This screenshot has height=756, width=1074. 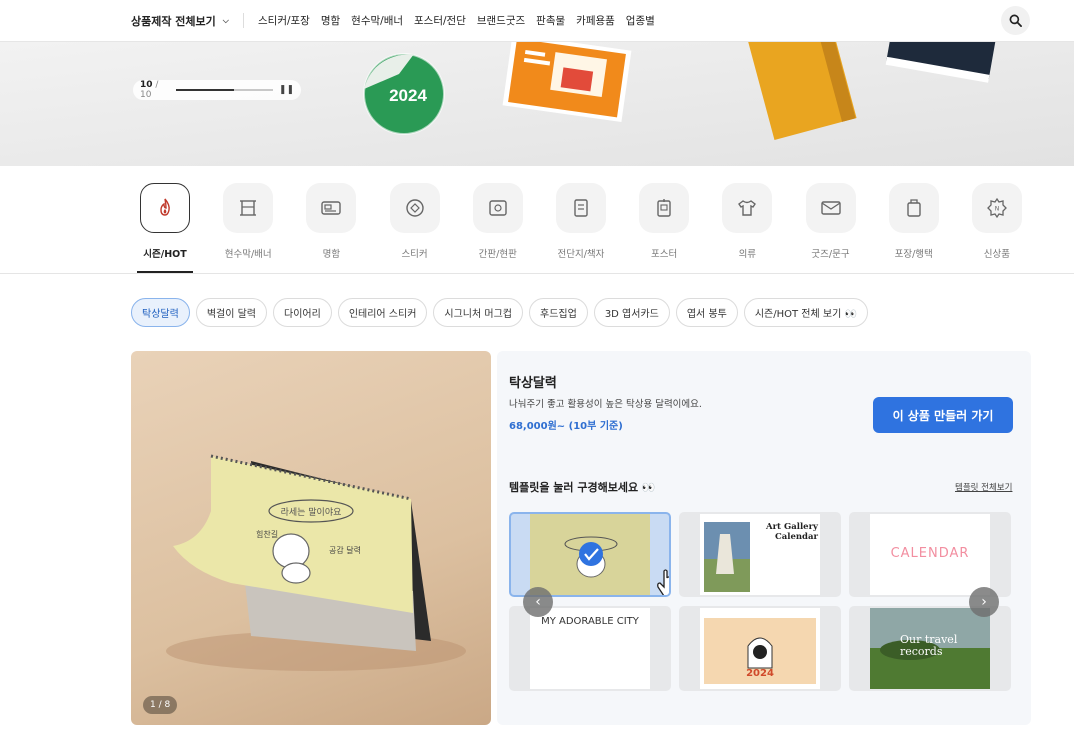 I want to click on envelope-icon, so click(x=830, y=208).